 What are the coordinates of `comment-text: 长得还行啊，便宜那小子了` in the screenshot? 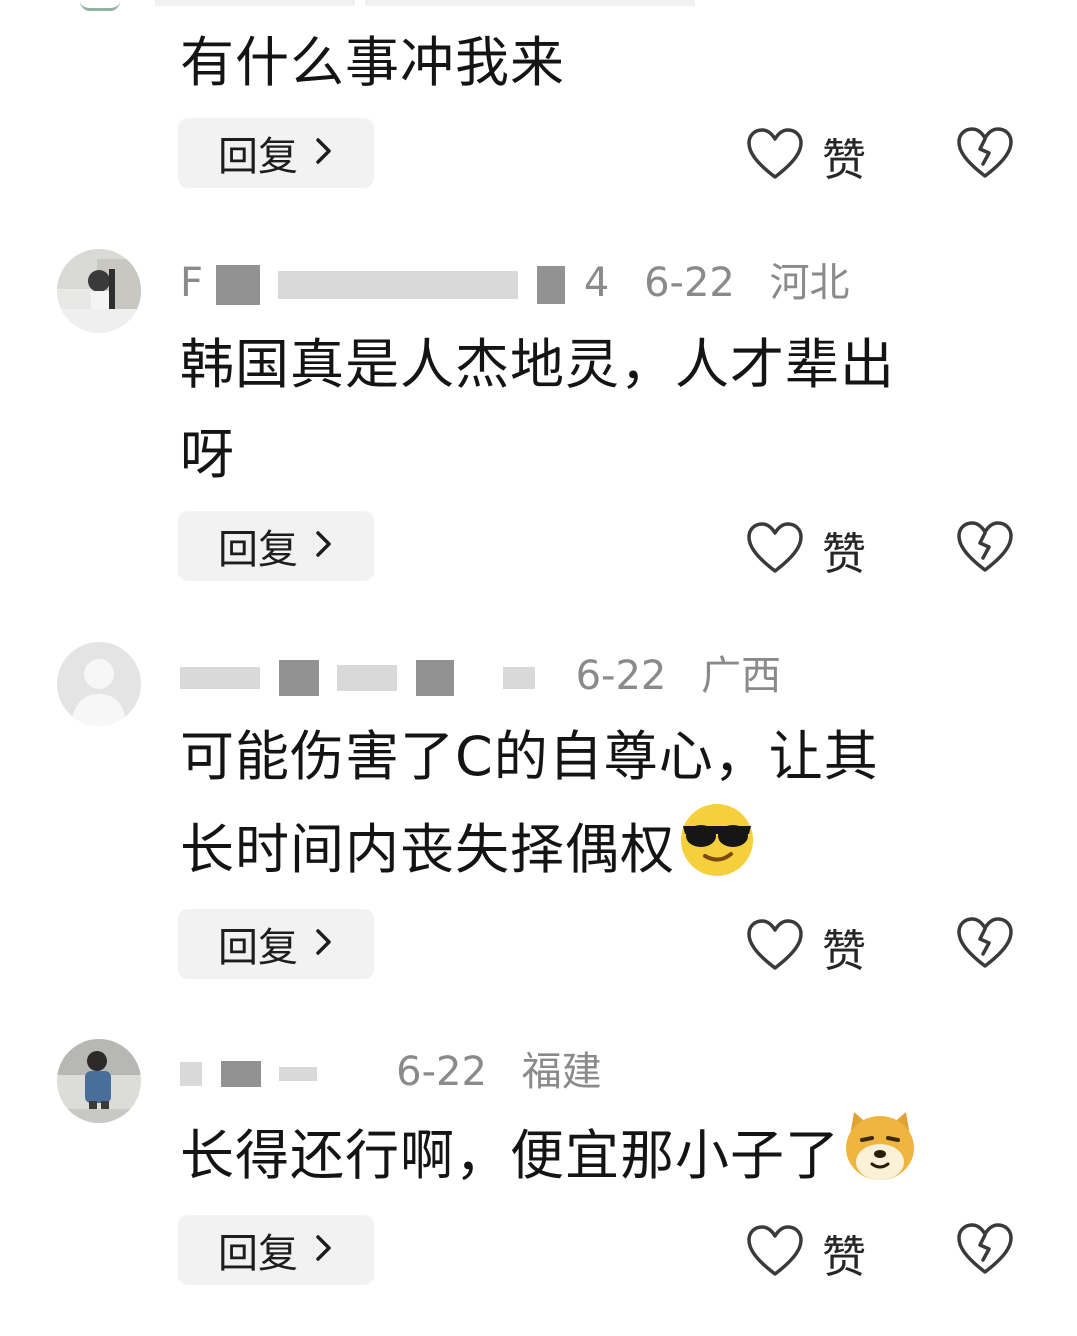 It's located at (550, 1159).